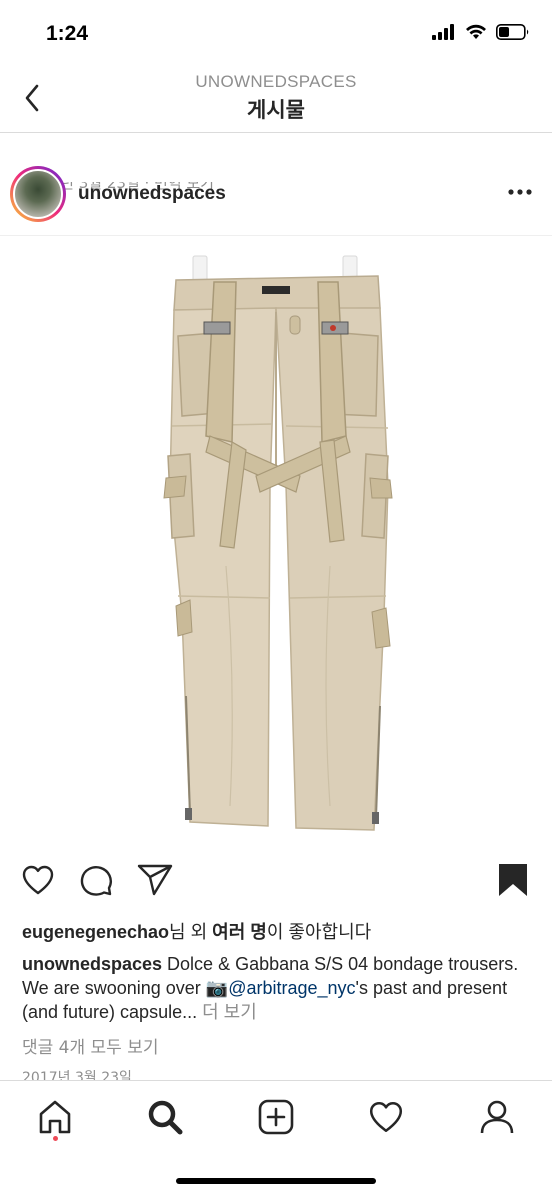  I want to click on bookmark-icon, so click(513, 880).